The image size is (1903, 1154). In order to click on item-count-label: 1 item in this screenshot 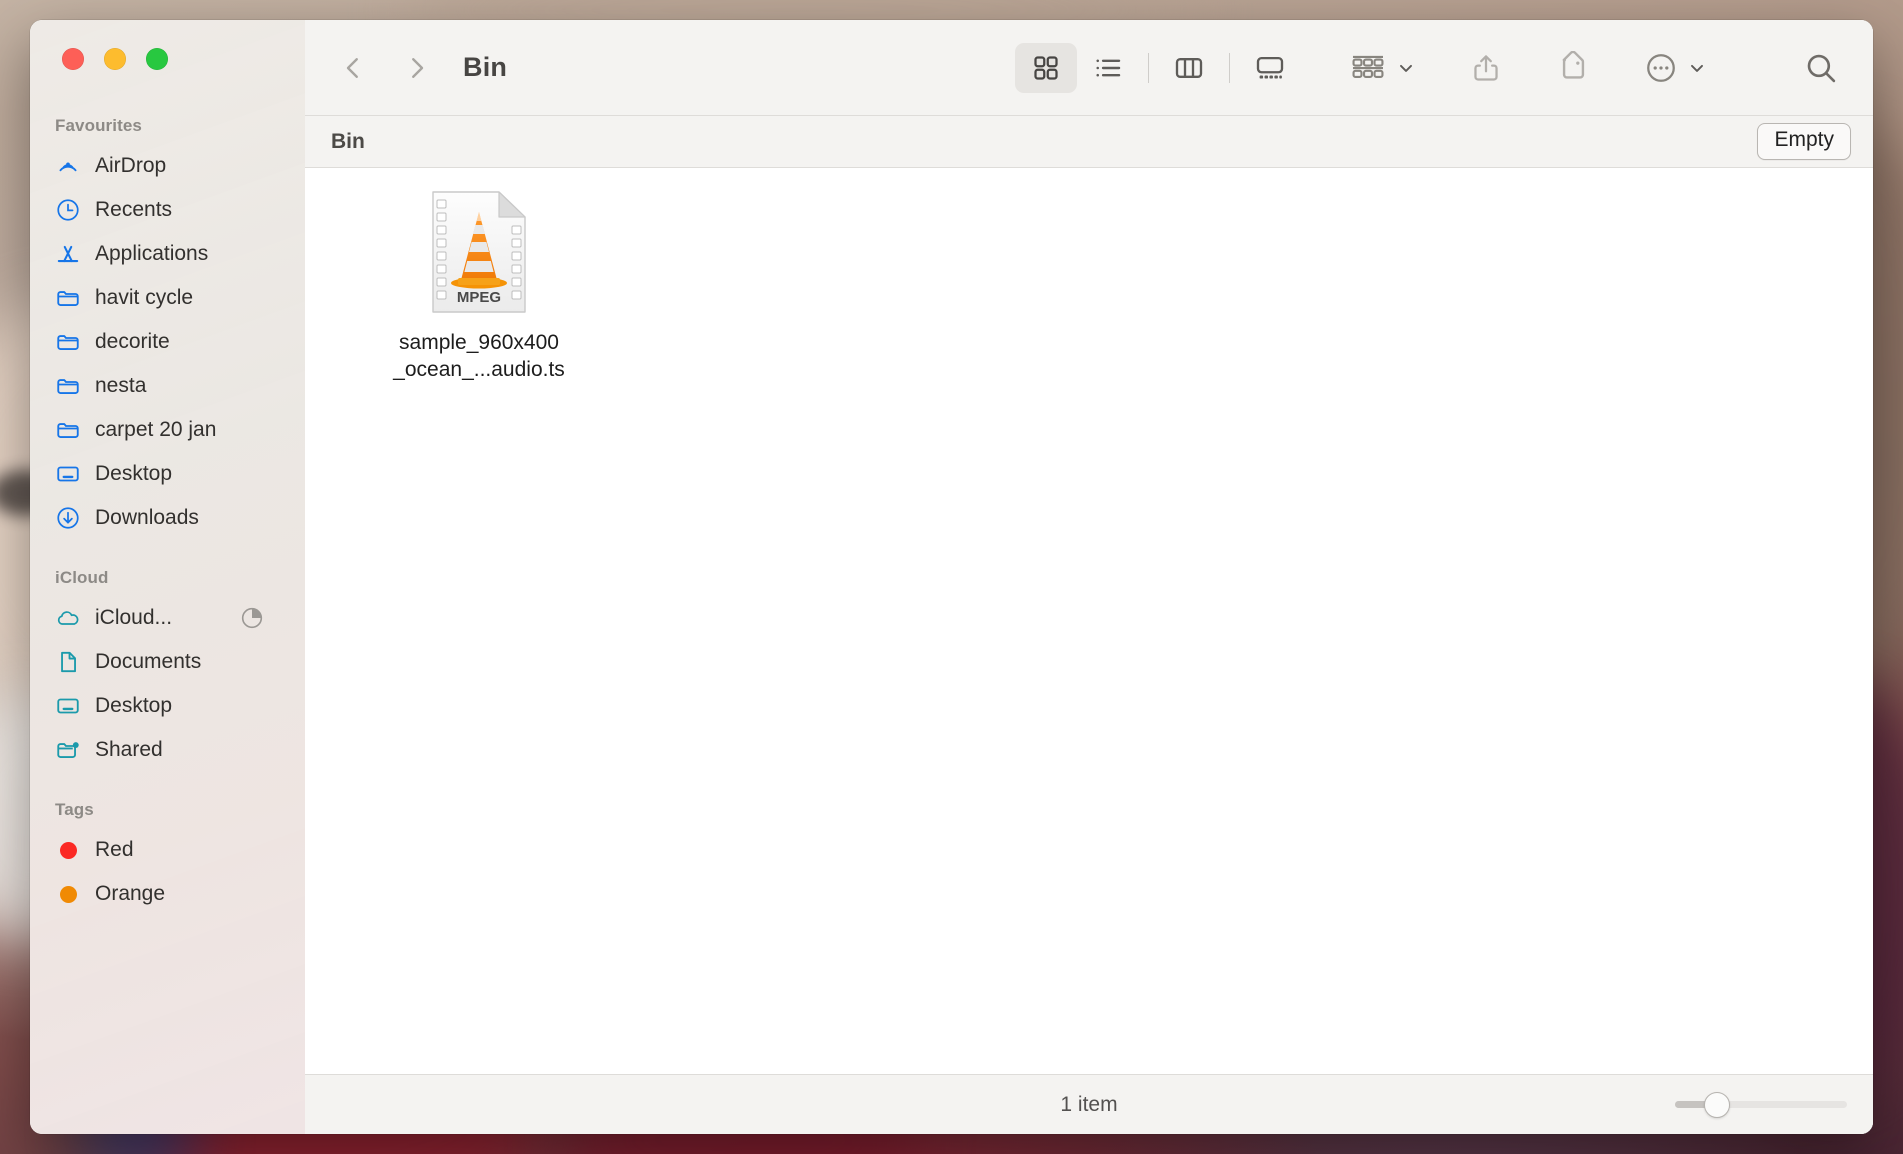, I will do `click(1089, 1104)`.